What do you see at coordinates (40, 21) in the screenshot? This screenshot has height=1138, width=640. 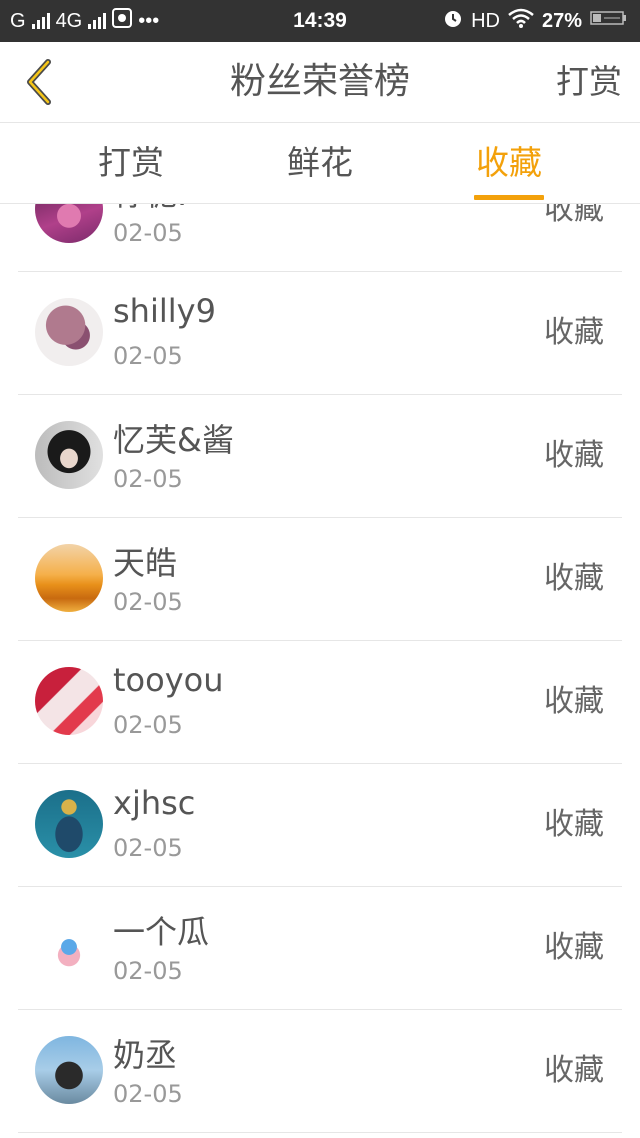 I see `signal-icon` at bounding box center [40, 21].